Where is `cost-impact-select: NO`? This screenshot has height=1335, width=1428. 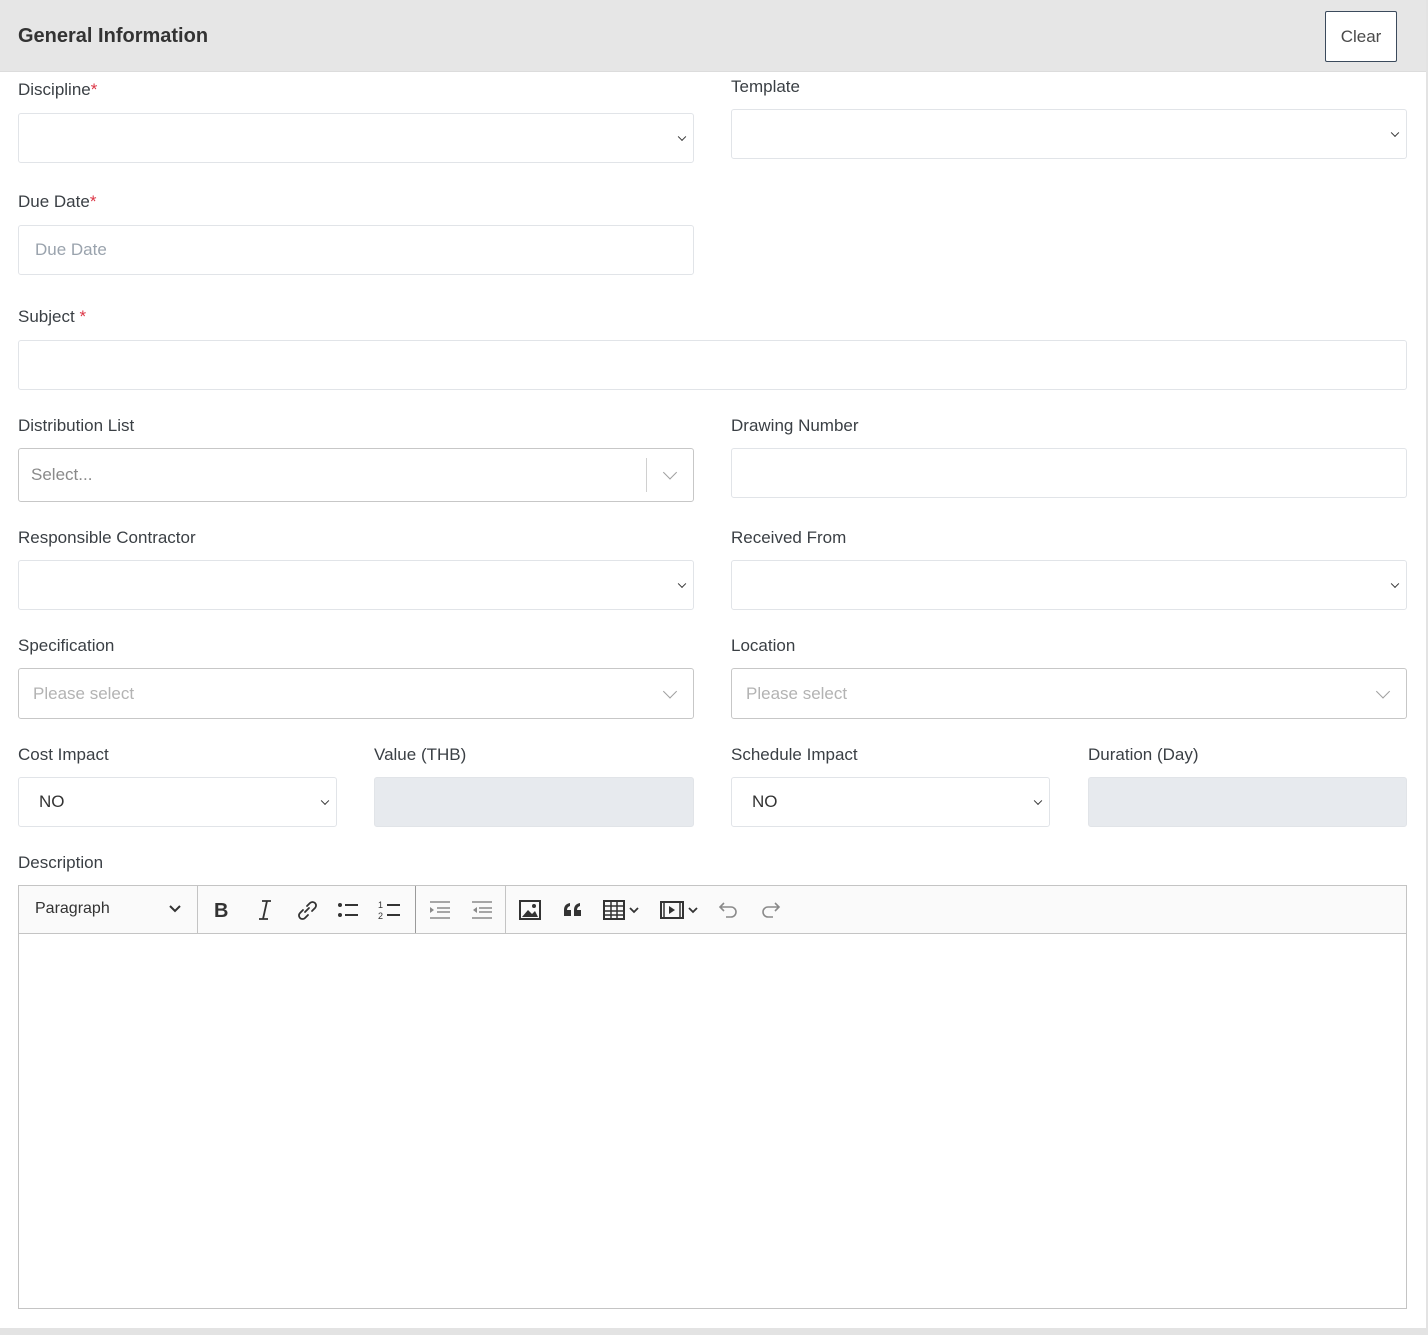
cost-impact-select: NO is located at coordinates (177, 802).